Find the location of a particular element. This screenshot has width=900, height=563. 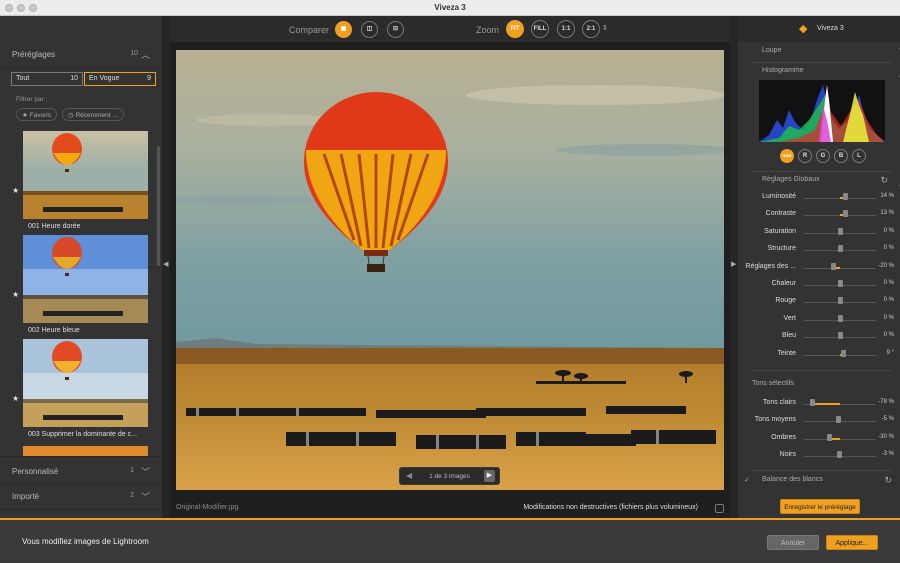

slider-global-9: Teinte 9 ° is located at coordinates (819, 355).